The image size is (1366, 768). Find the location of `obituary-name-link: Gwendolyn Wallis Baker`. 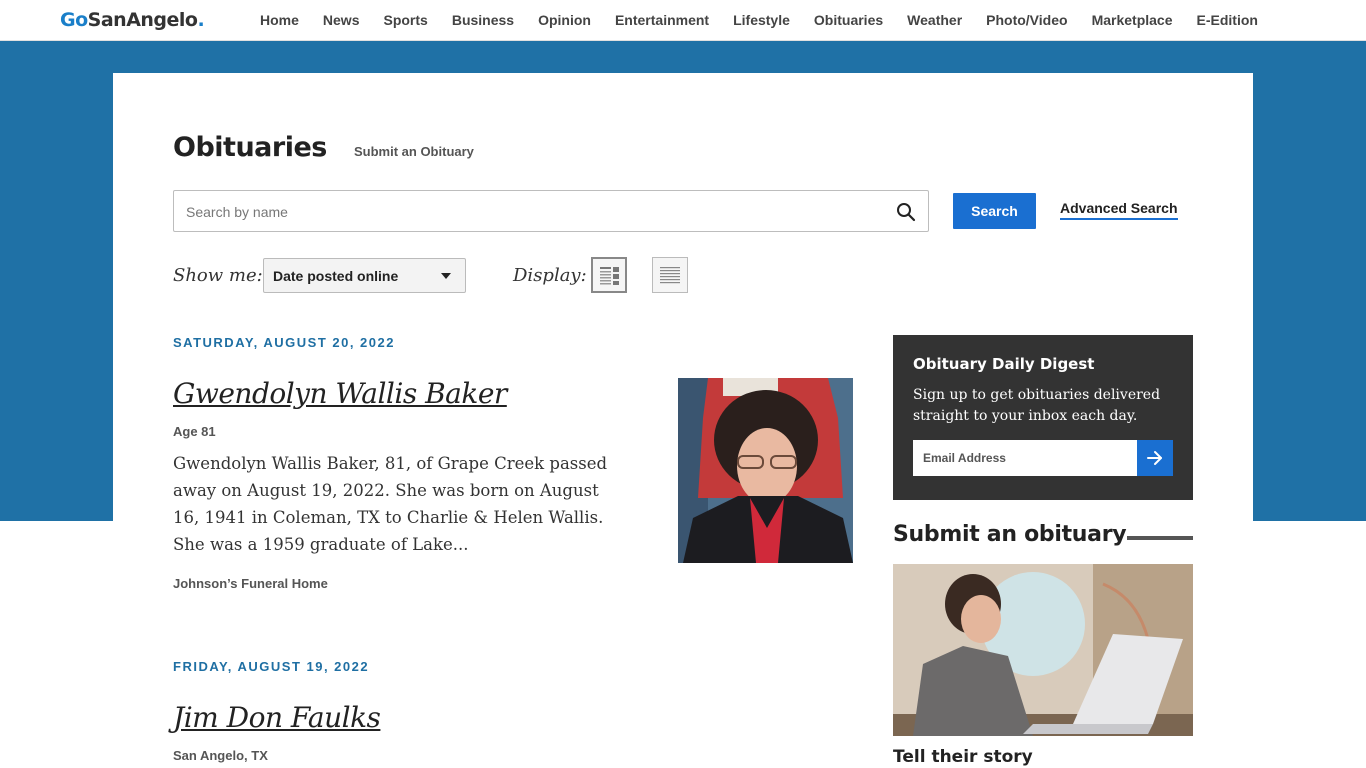

obituary-name-link: Gwendolyn Wallis Baker is located at coordinates (340, 393).